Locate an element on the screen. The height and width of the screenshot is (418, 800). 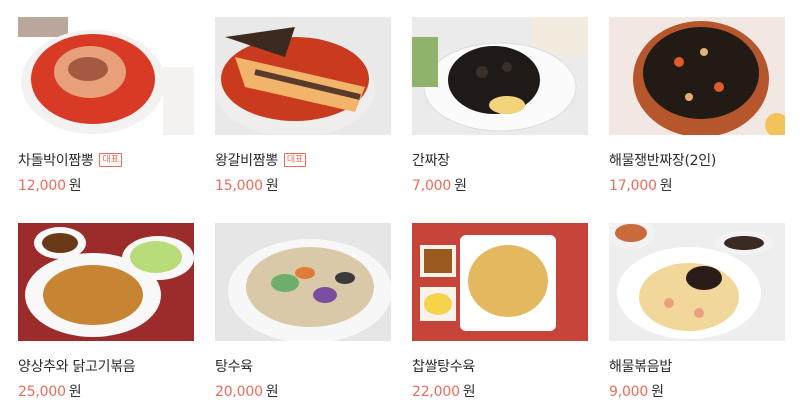
sweet-sour-pork-photo-icon is located at coordinates (303, 282).